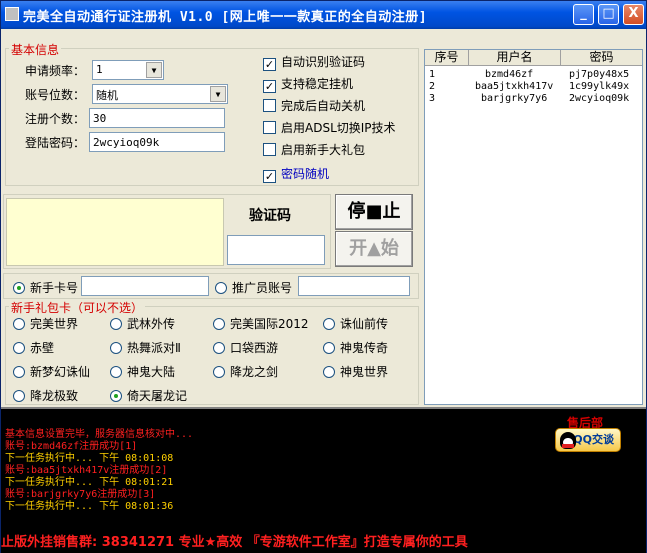 This screenshot has height=553, width=647. I want to click on table-row: 2 baa5jtxkh417v 1c99ylk49x, so click(533, 87).